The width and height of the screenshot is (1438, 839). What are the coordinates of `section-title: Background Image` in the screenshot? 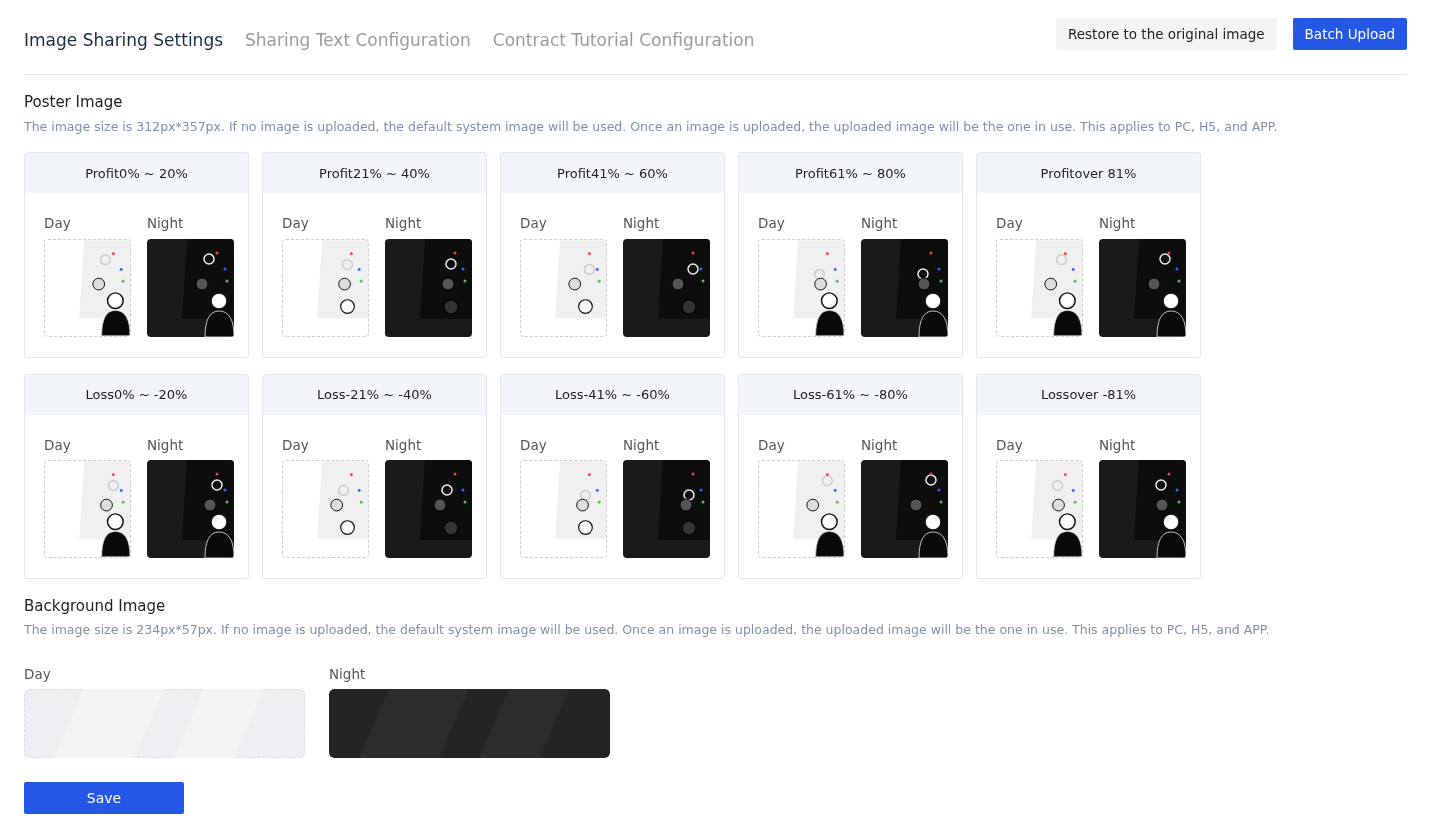 It's located at (95, 606).